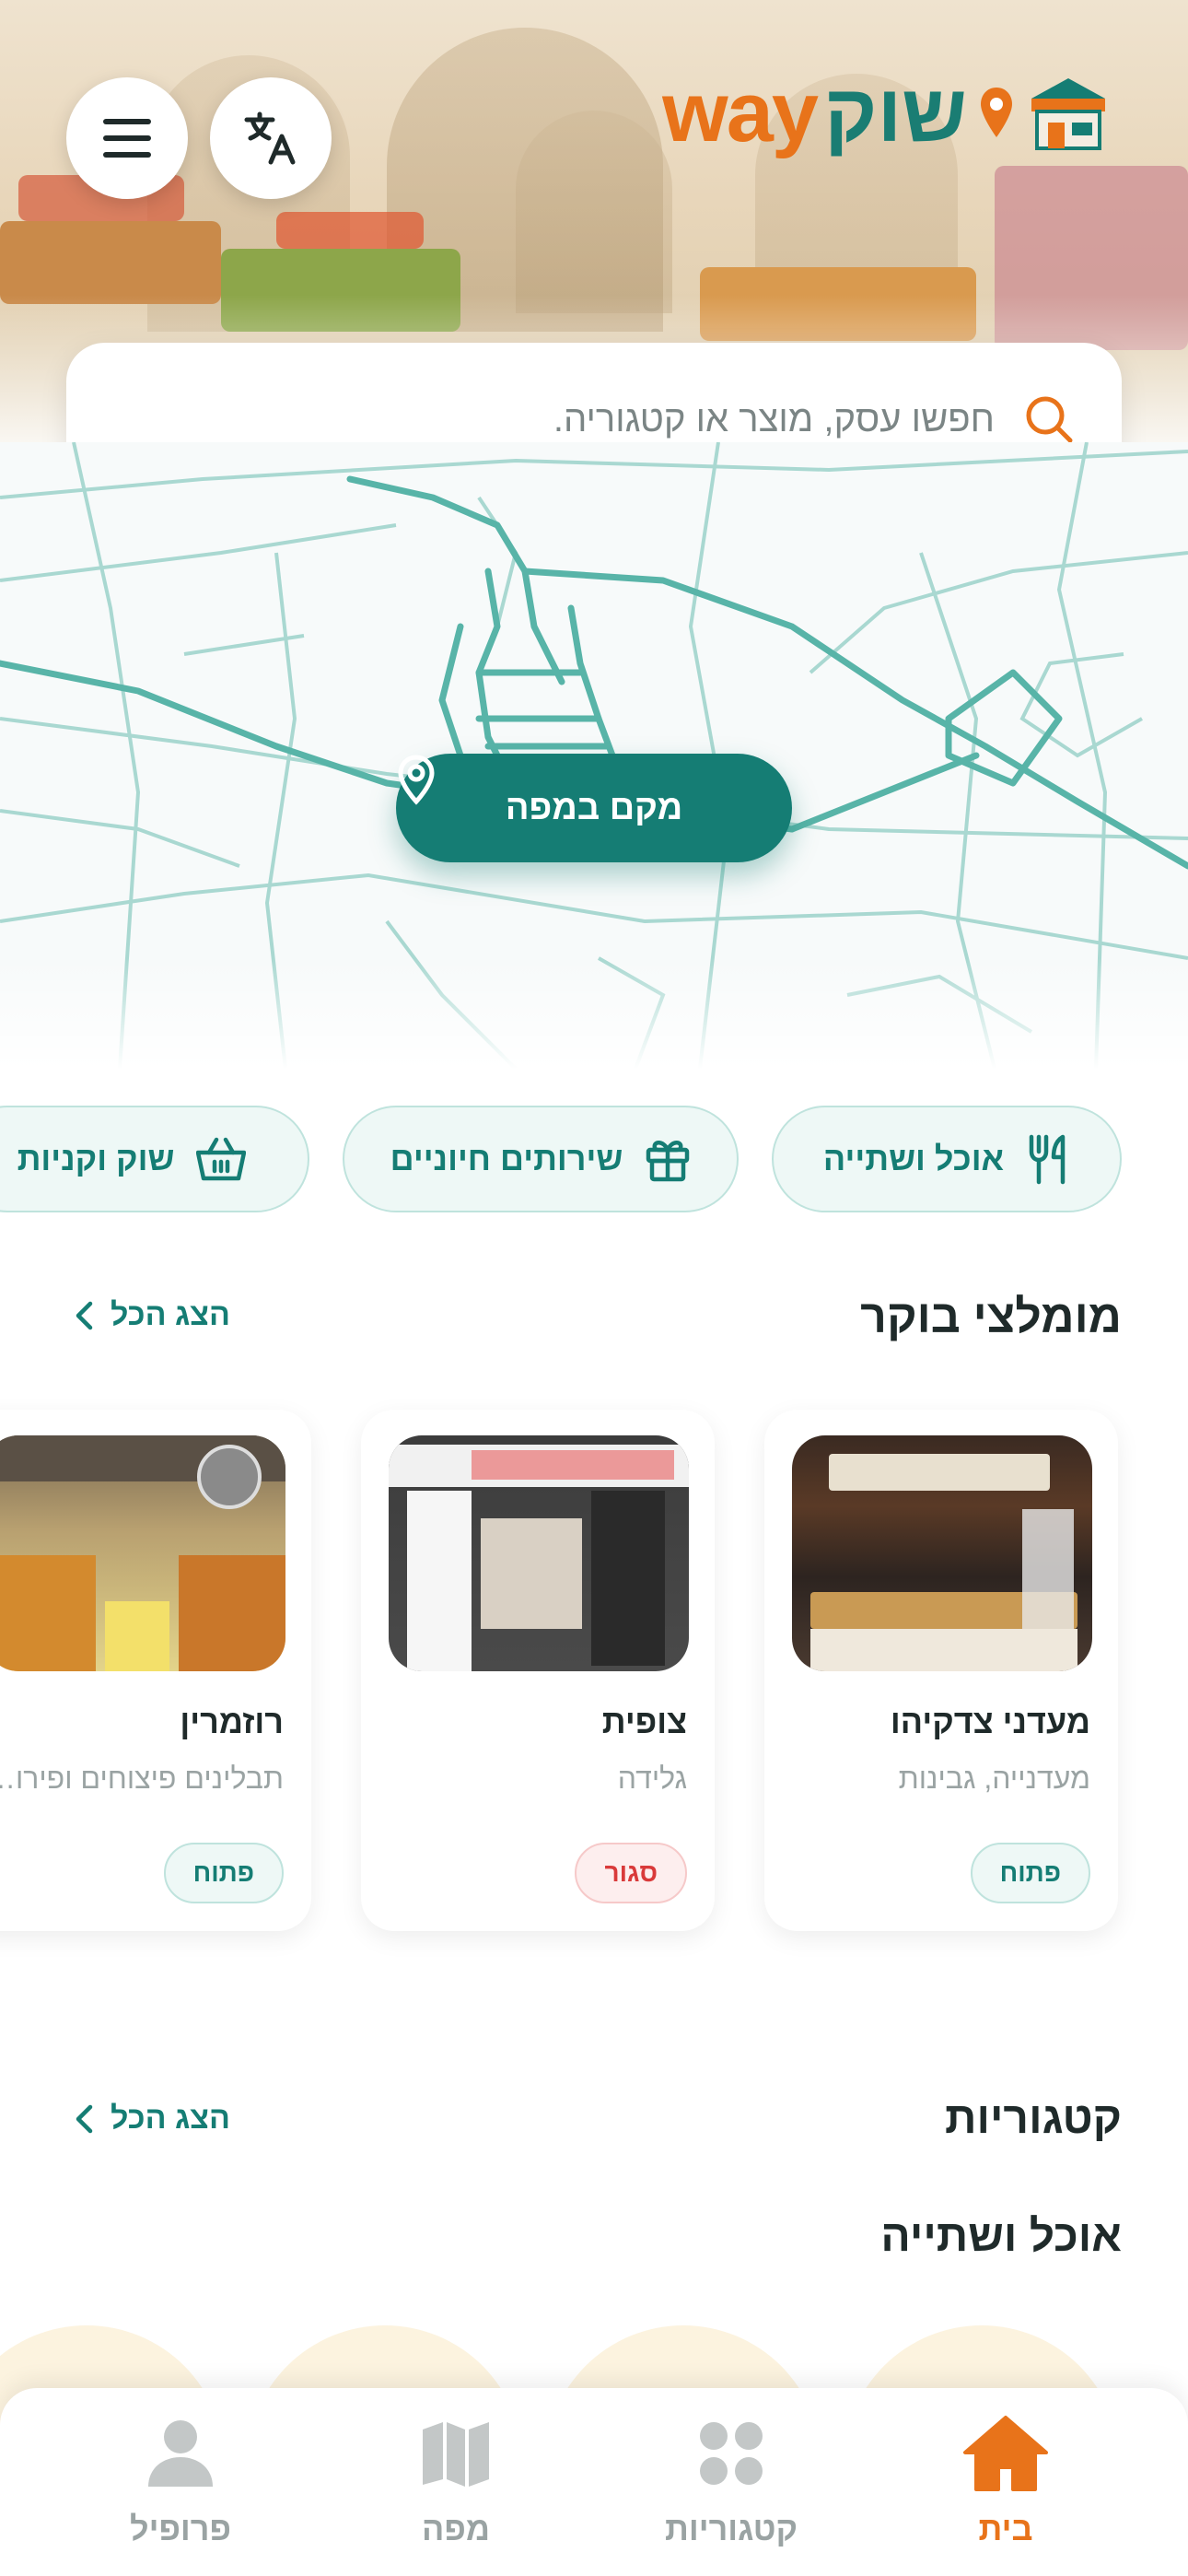 This screenshot has width=1188, height=2576. What do you see at coordinates (668, 1161) in the screenshot?
I see `gift-icon` at bounding box center [668, 1161].